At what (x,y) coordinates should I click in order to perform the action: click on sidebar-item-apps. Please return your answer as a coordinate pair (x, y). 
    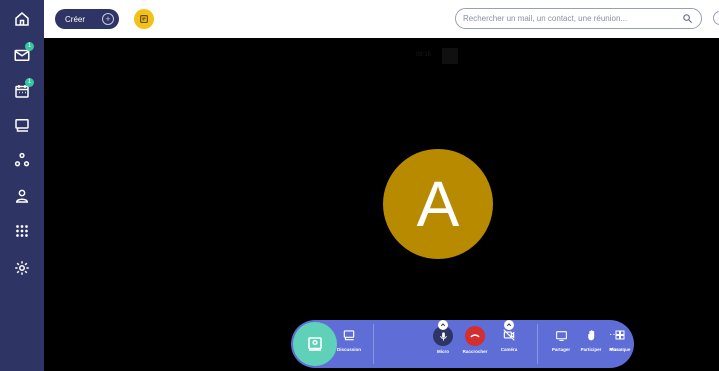
    Looking at the image, I should click on (22, 231).